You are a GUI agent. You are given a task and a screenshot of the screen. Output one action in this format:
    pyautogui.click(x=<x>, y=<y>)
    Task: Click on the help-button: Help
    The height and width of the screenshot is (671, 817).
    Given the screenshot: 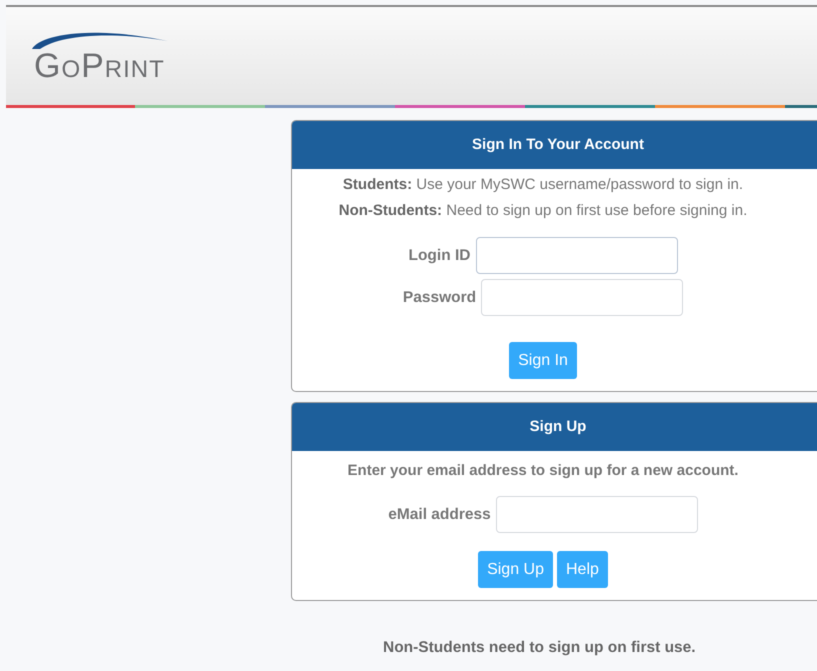 What is the action you would take?
    pyautogui.click(x=582, y=569)
    